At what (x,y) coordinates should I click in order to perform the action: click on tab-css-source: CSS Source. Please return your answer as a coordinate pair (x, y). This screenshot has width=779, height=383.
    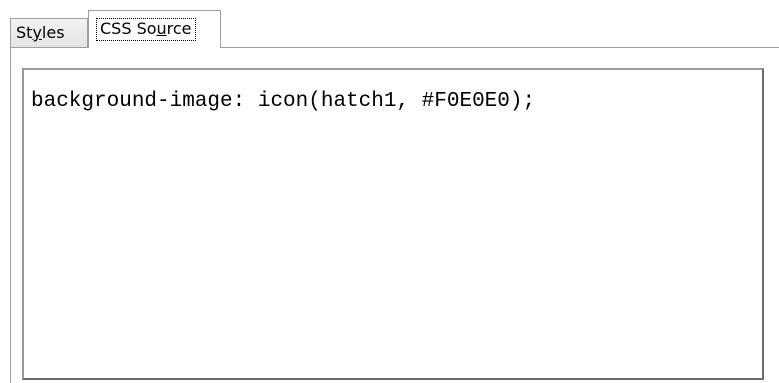
    Looking at the image, I should click on (154, 29).